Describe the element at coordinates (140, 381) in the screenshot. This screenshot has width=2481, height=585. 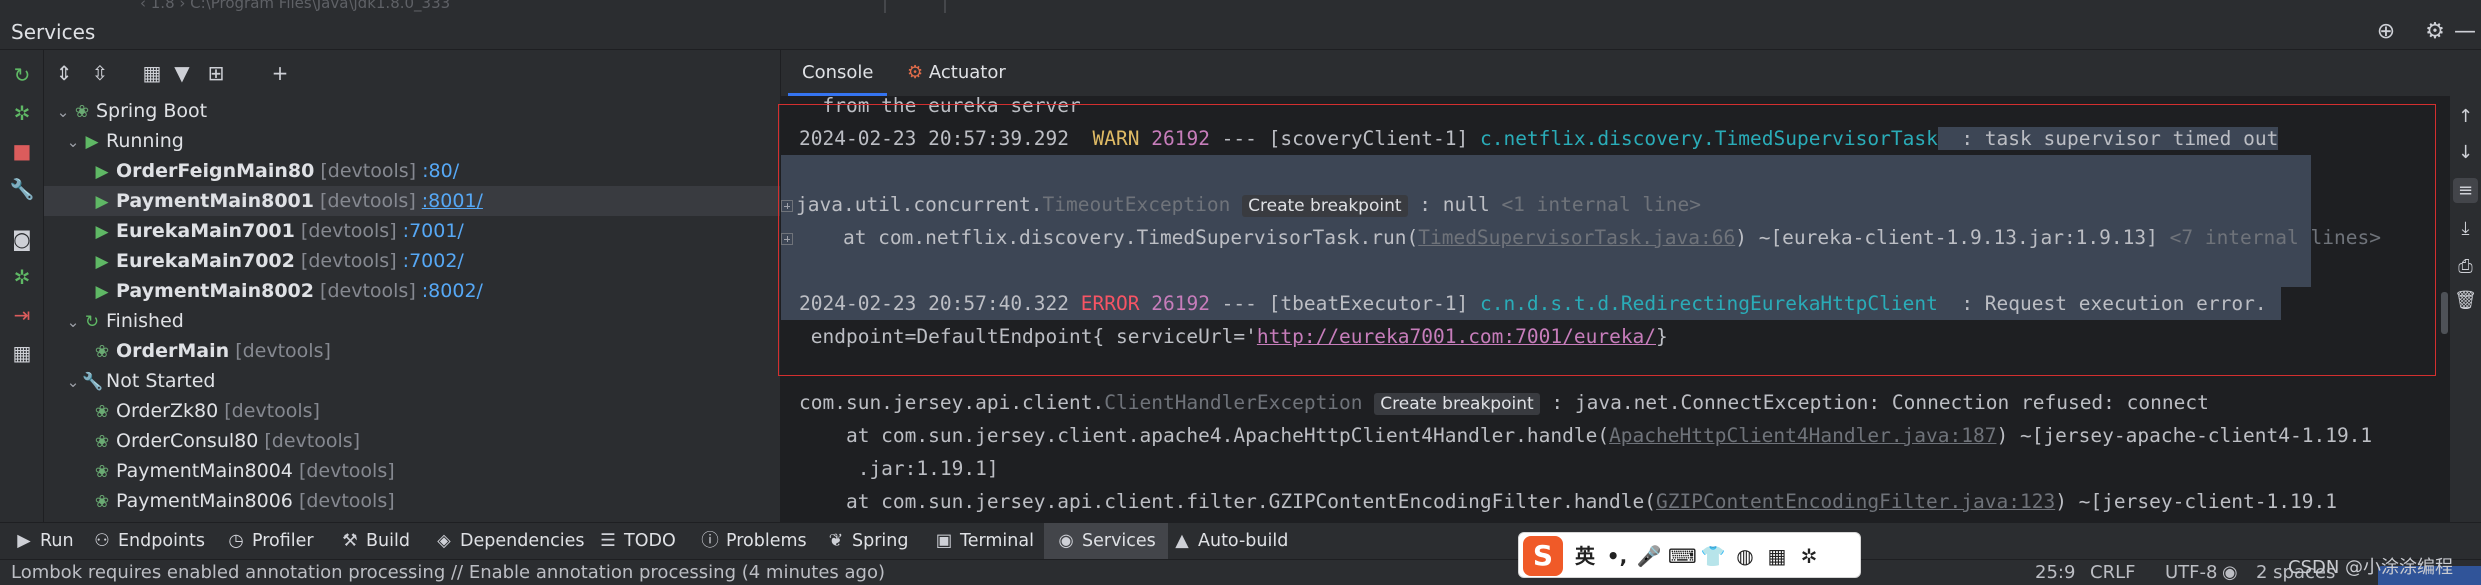
I see `tree-node-not-started: ⌄ 🔧 Not Started` at that location.